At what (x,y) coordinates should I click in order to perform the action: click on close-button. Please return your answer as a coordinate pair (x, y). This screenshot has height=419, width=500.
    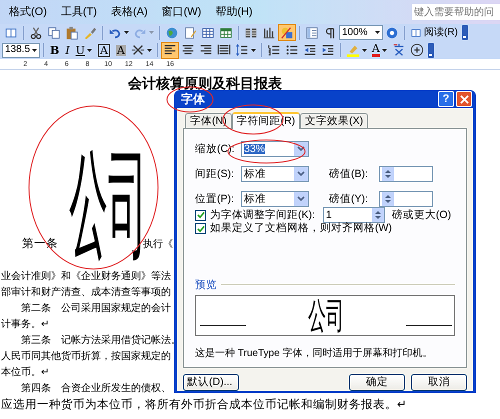
    Looking at the image, I should click on (464, 99).